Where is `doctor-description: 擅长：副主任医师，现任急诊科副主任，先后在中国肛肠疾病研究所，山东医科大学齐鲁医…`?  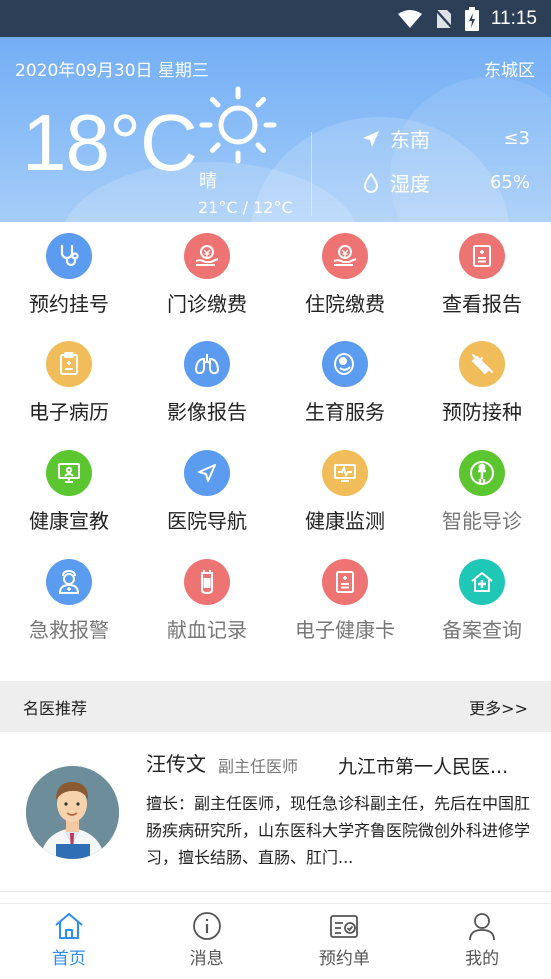
doctor-description: 擅长：副主任医师，现任急诊科副主任，先后在中国肛肠疾病研究所，山东医科大学齐鲁医… is located at coordinates (338, 830).